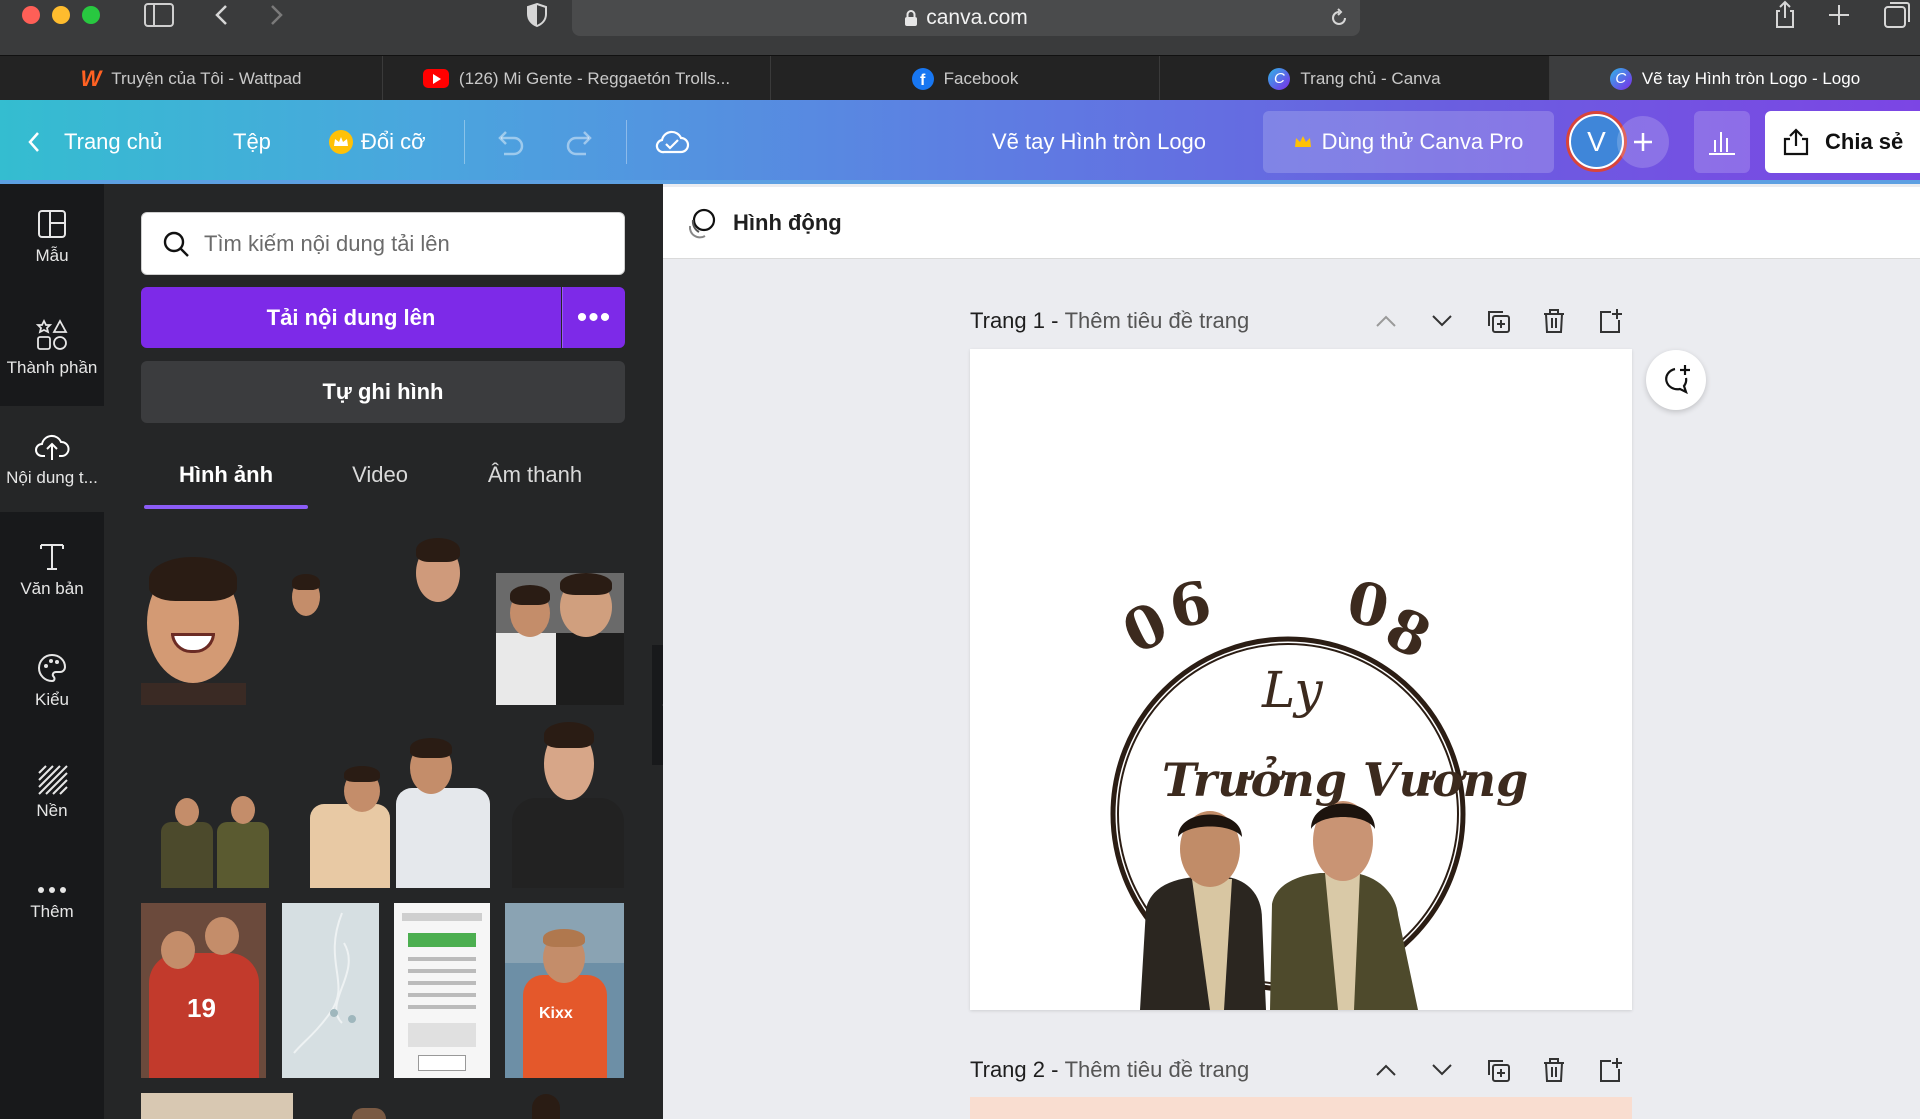 Image resolution: width=1920 pixels, height=1119 pixels. Describe the element at coordinates (31, 15) in the screenshot. I see `close-window-button` at that location.